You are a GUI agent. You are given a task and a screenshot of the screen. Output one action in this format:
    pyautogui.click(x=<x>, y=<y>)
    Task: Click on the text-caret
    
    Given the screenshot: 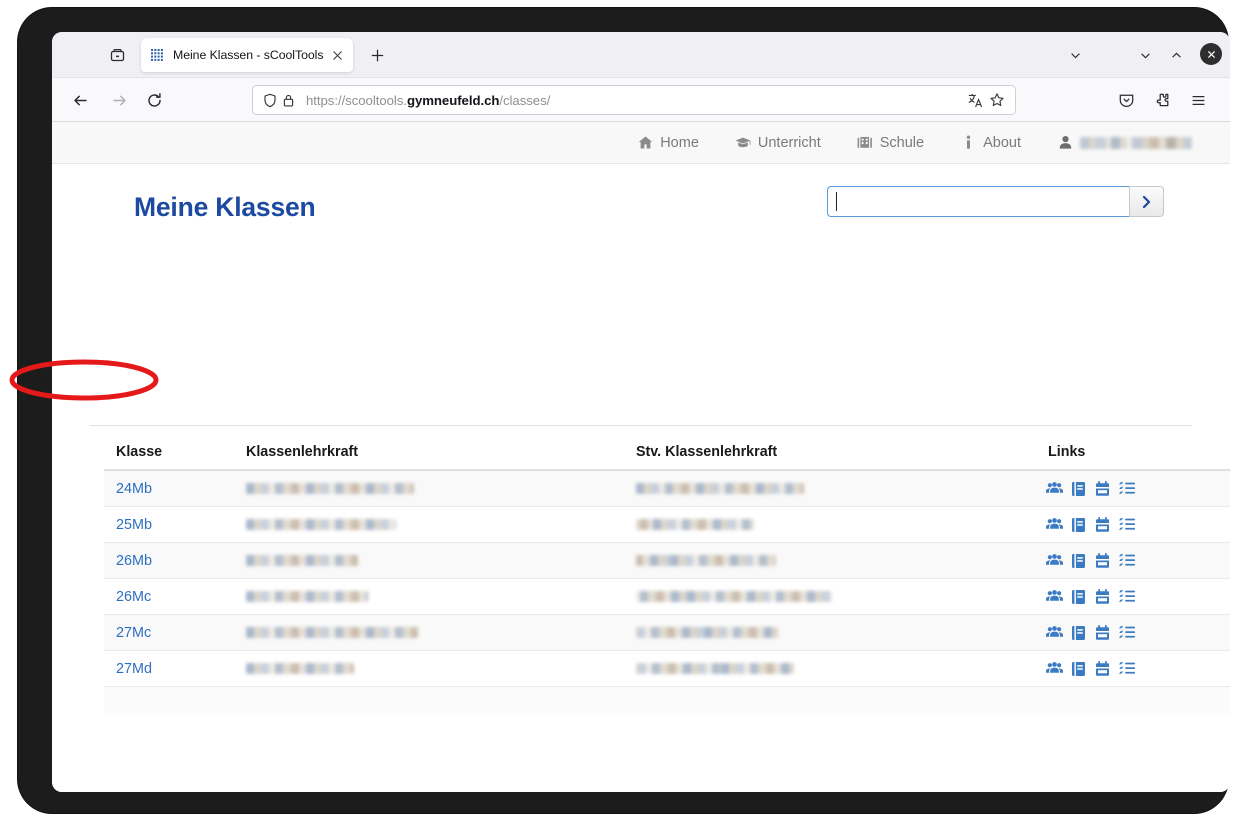 What is the action you would take?
    pyautogui.click(x=836, y=201)
    